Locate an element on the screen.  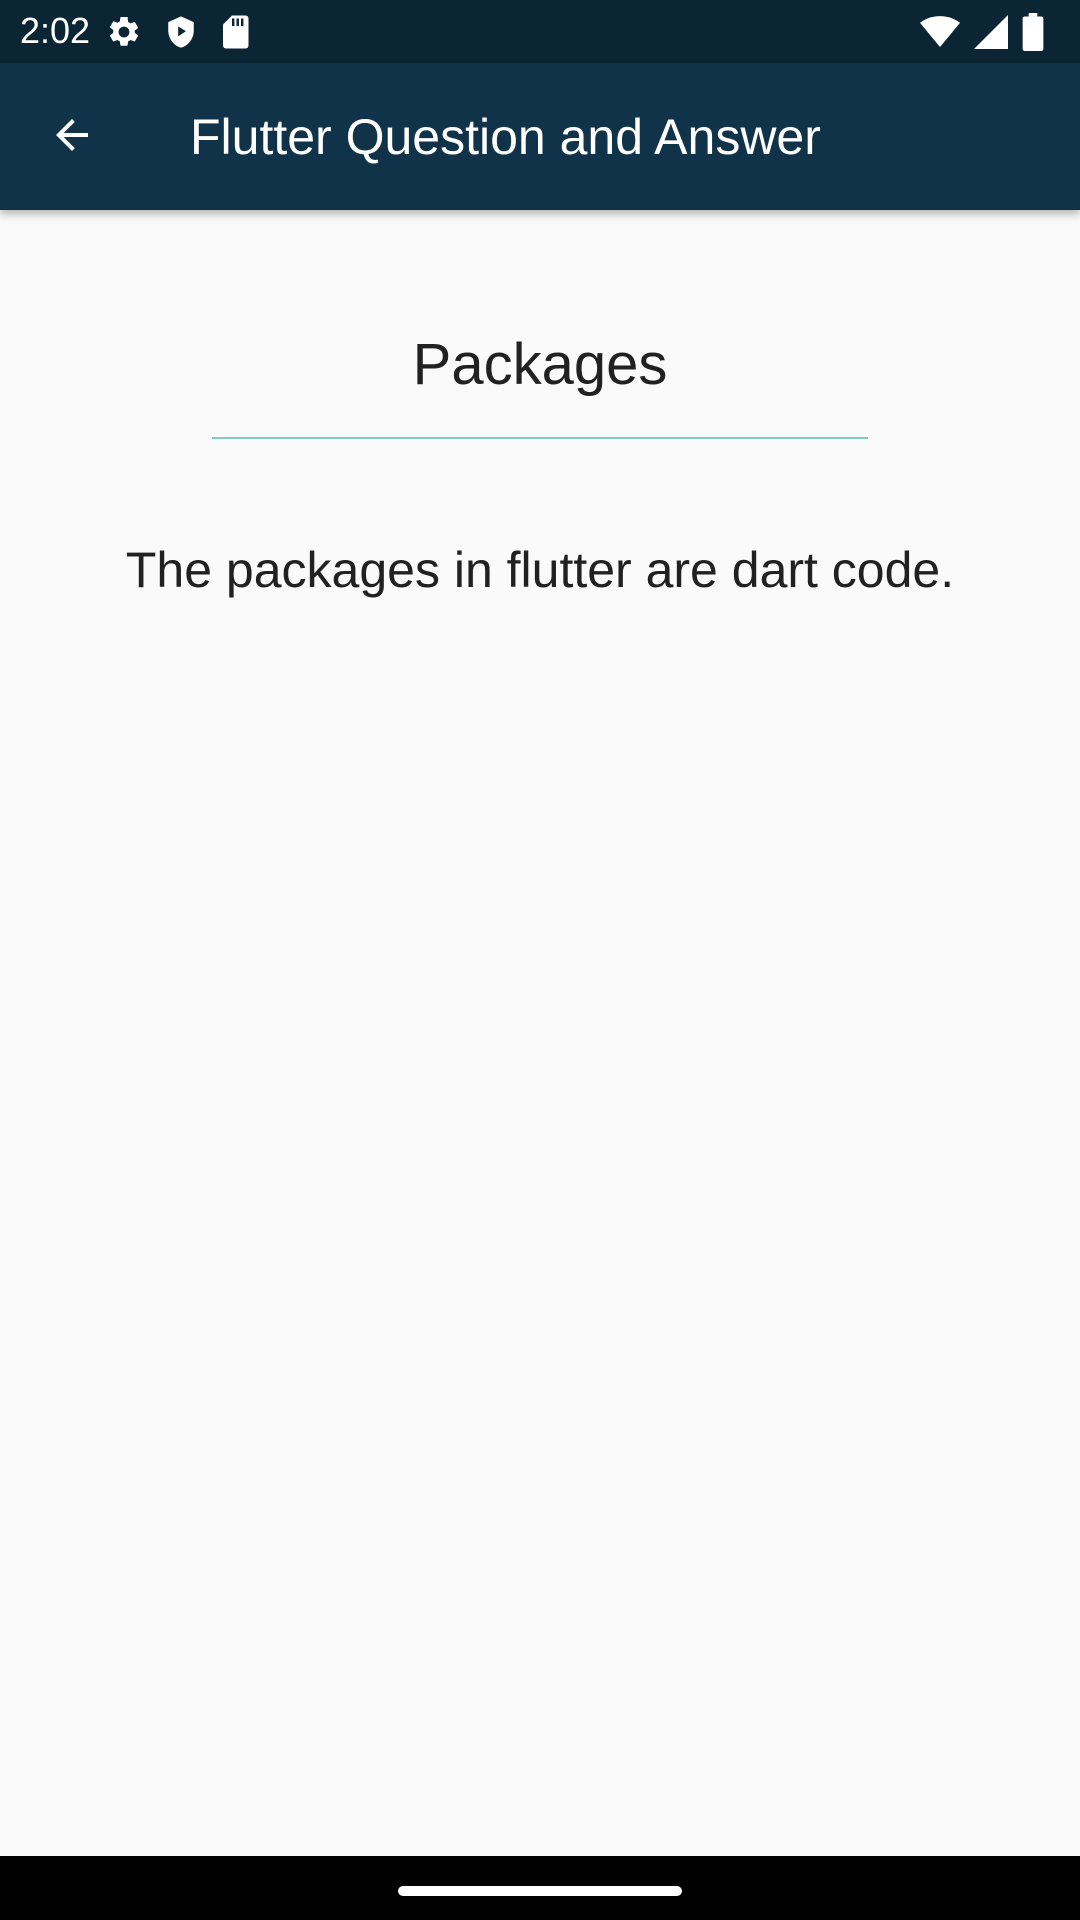
status-bar: 2:02 is located at coordinates (540, 31).